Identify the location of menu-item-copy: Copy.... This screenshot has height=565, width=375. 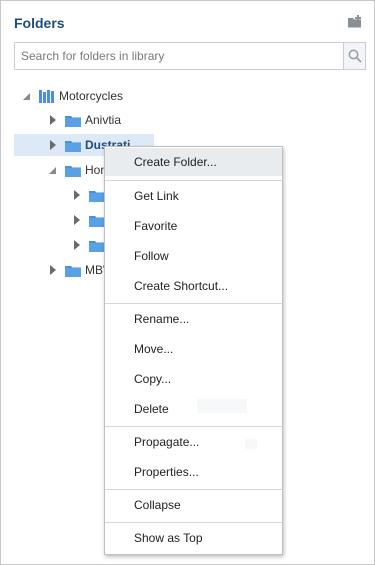
(193, 379).